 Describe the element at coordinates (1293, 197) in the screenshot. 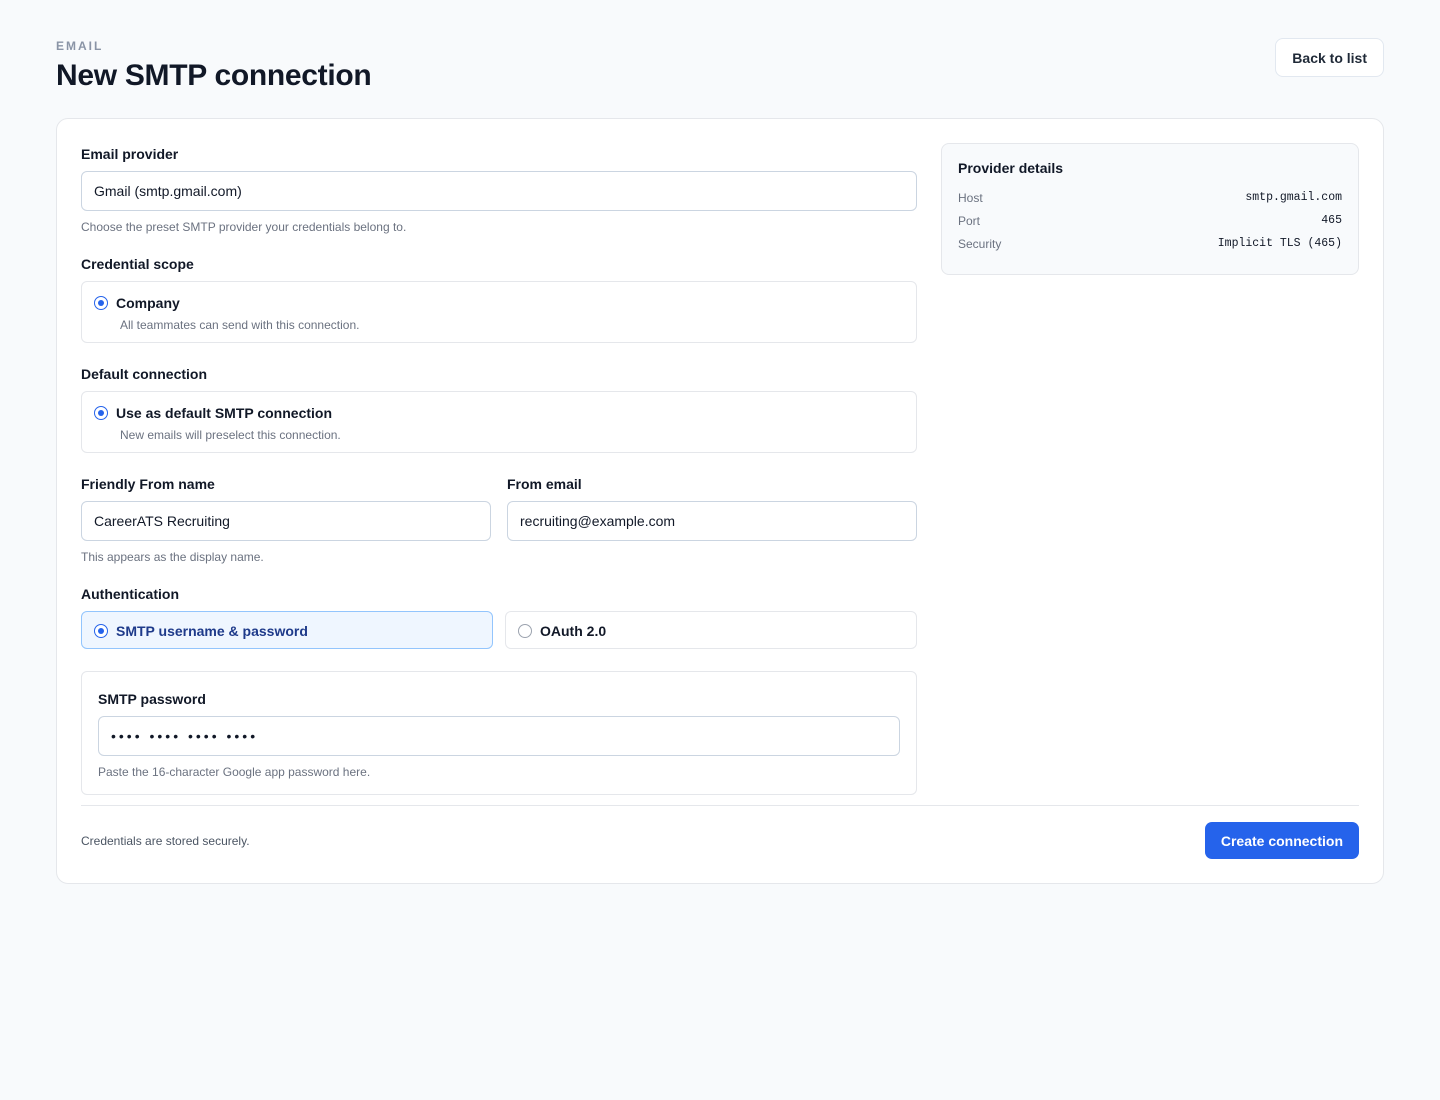

I see `detail-value: smtp.gmail.com` at that location.